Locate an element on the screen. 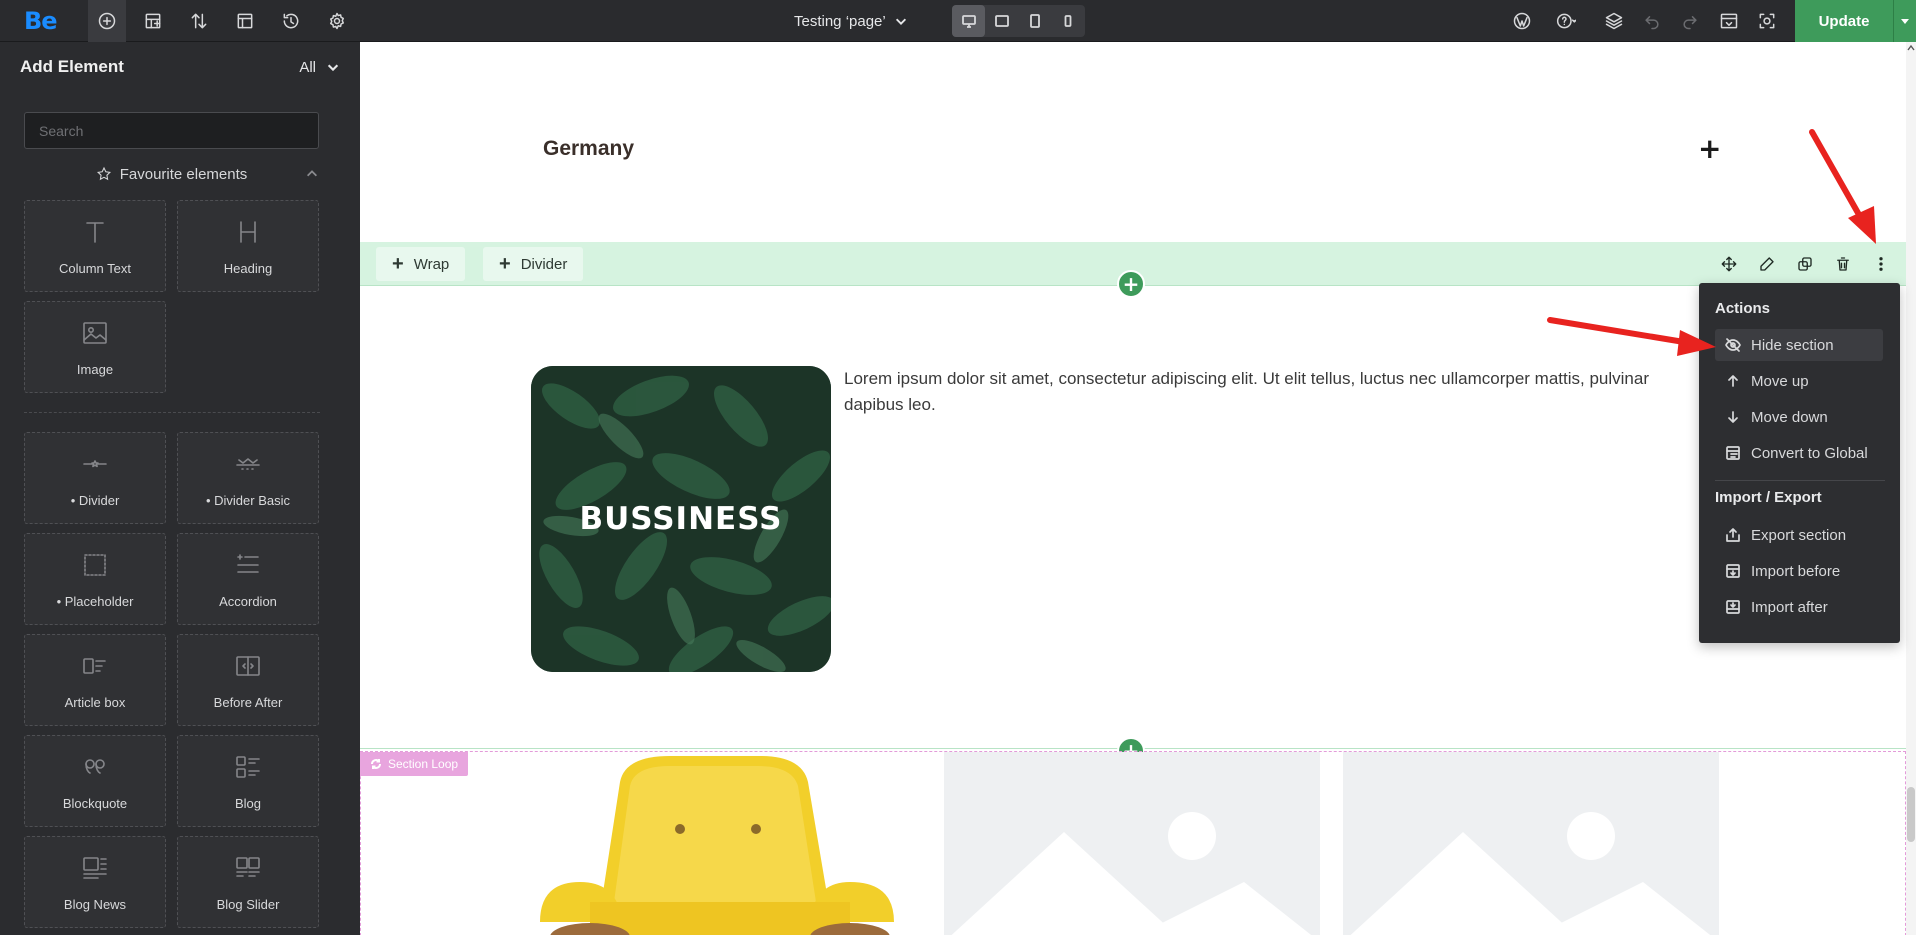  element-card-placeholder: • Placeholder is located at coordinates (95, 579).